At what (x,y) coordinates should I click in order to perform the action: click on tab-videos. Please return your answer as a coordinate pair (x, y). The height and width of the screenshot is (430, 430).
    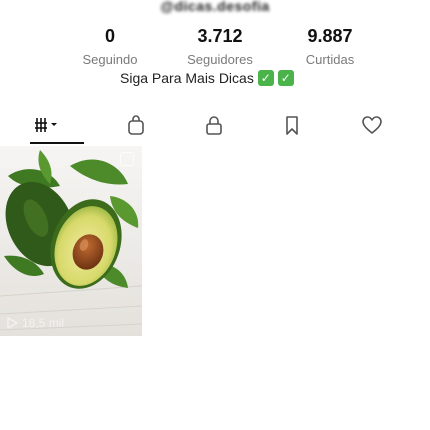
    Looking at the image, I should click on (47, 125).